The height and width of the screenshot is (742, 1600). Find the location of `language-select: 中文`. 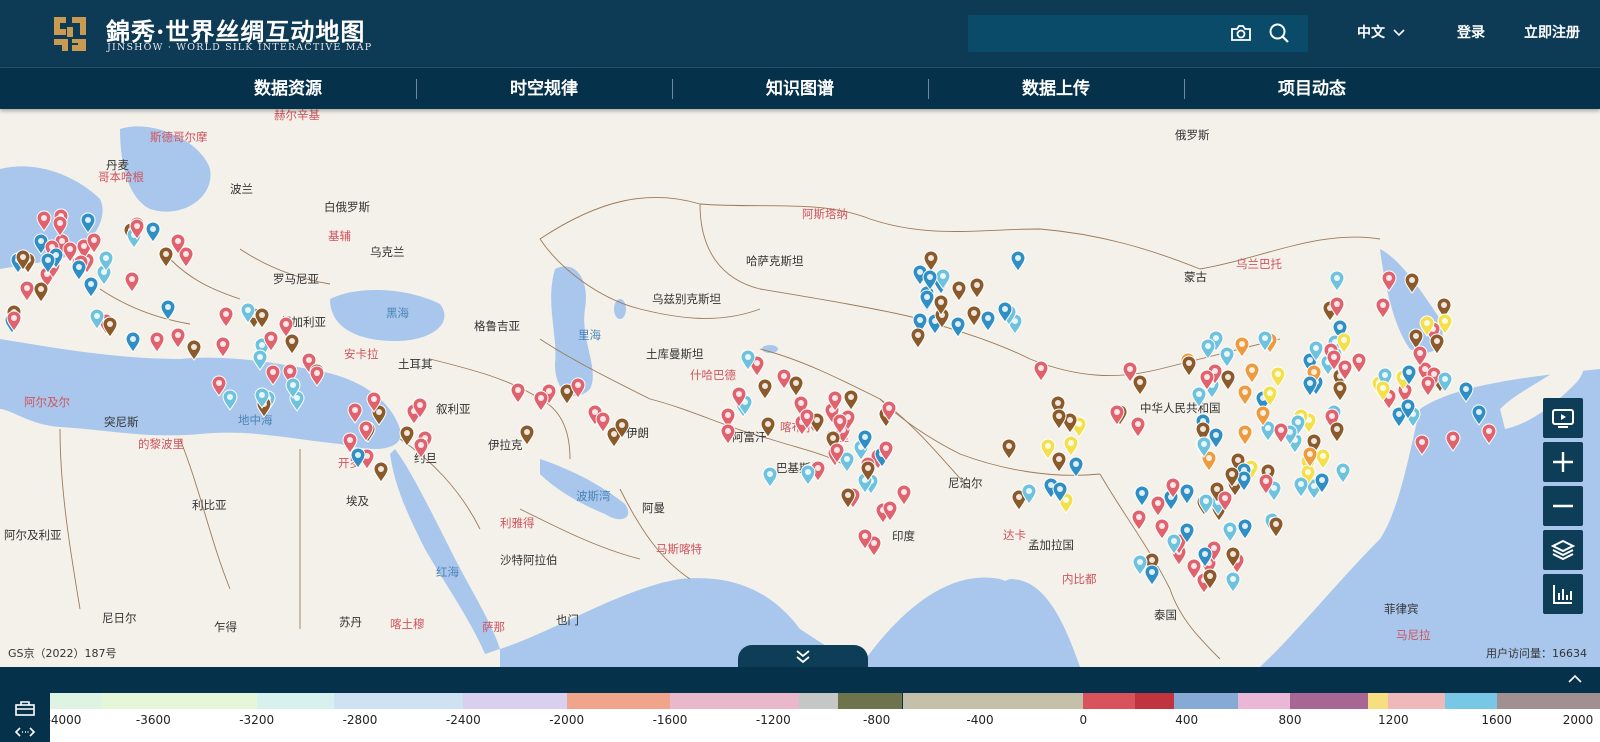

language-select: 中文 is located at coordinates (1381, 32).